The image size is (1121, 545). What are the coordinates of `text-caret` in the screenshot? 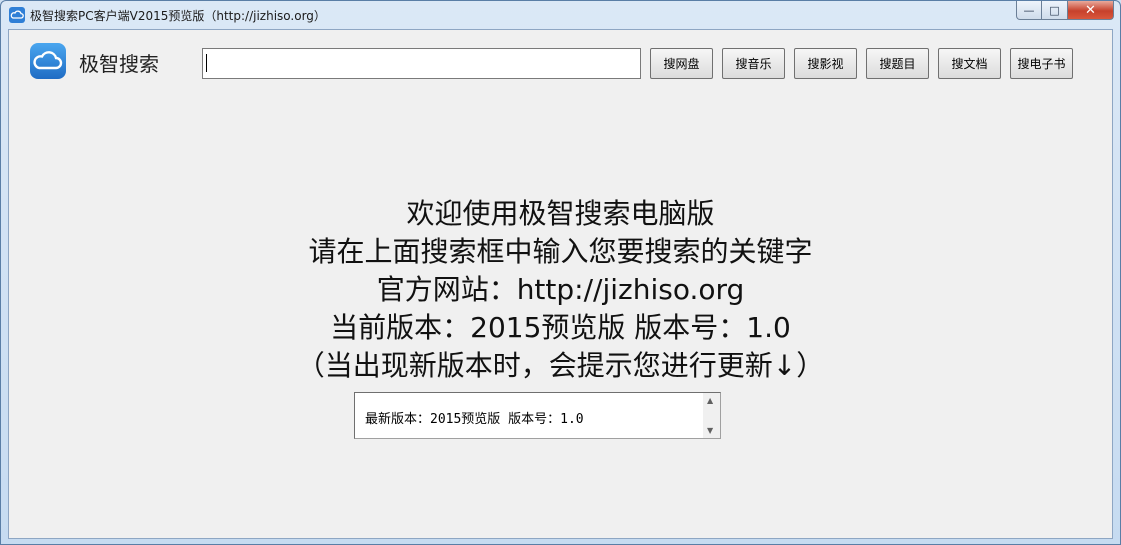 It's located at (206, 63).